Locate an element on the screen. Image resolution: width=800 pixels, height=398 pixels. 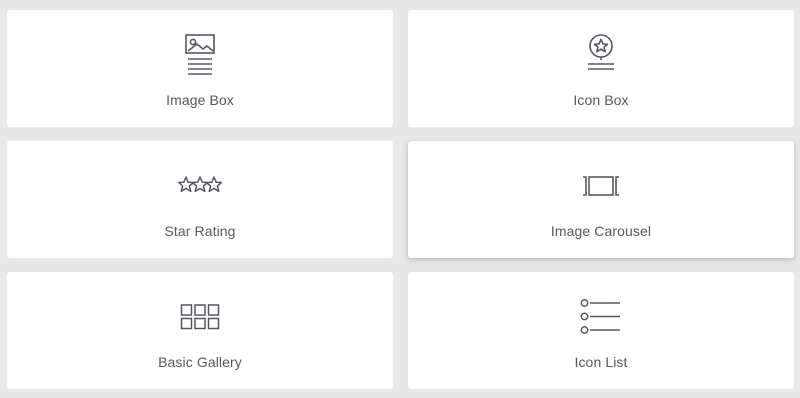
image-box-icon is located at coordinates (200, 55).